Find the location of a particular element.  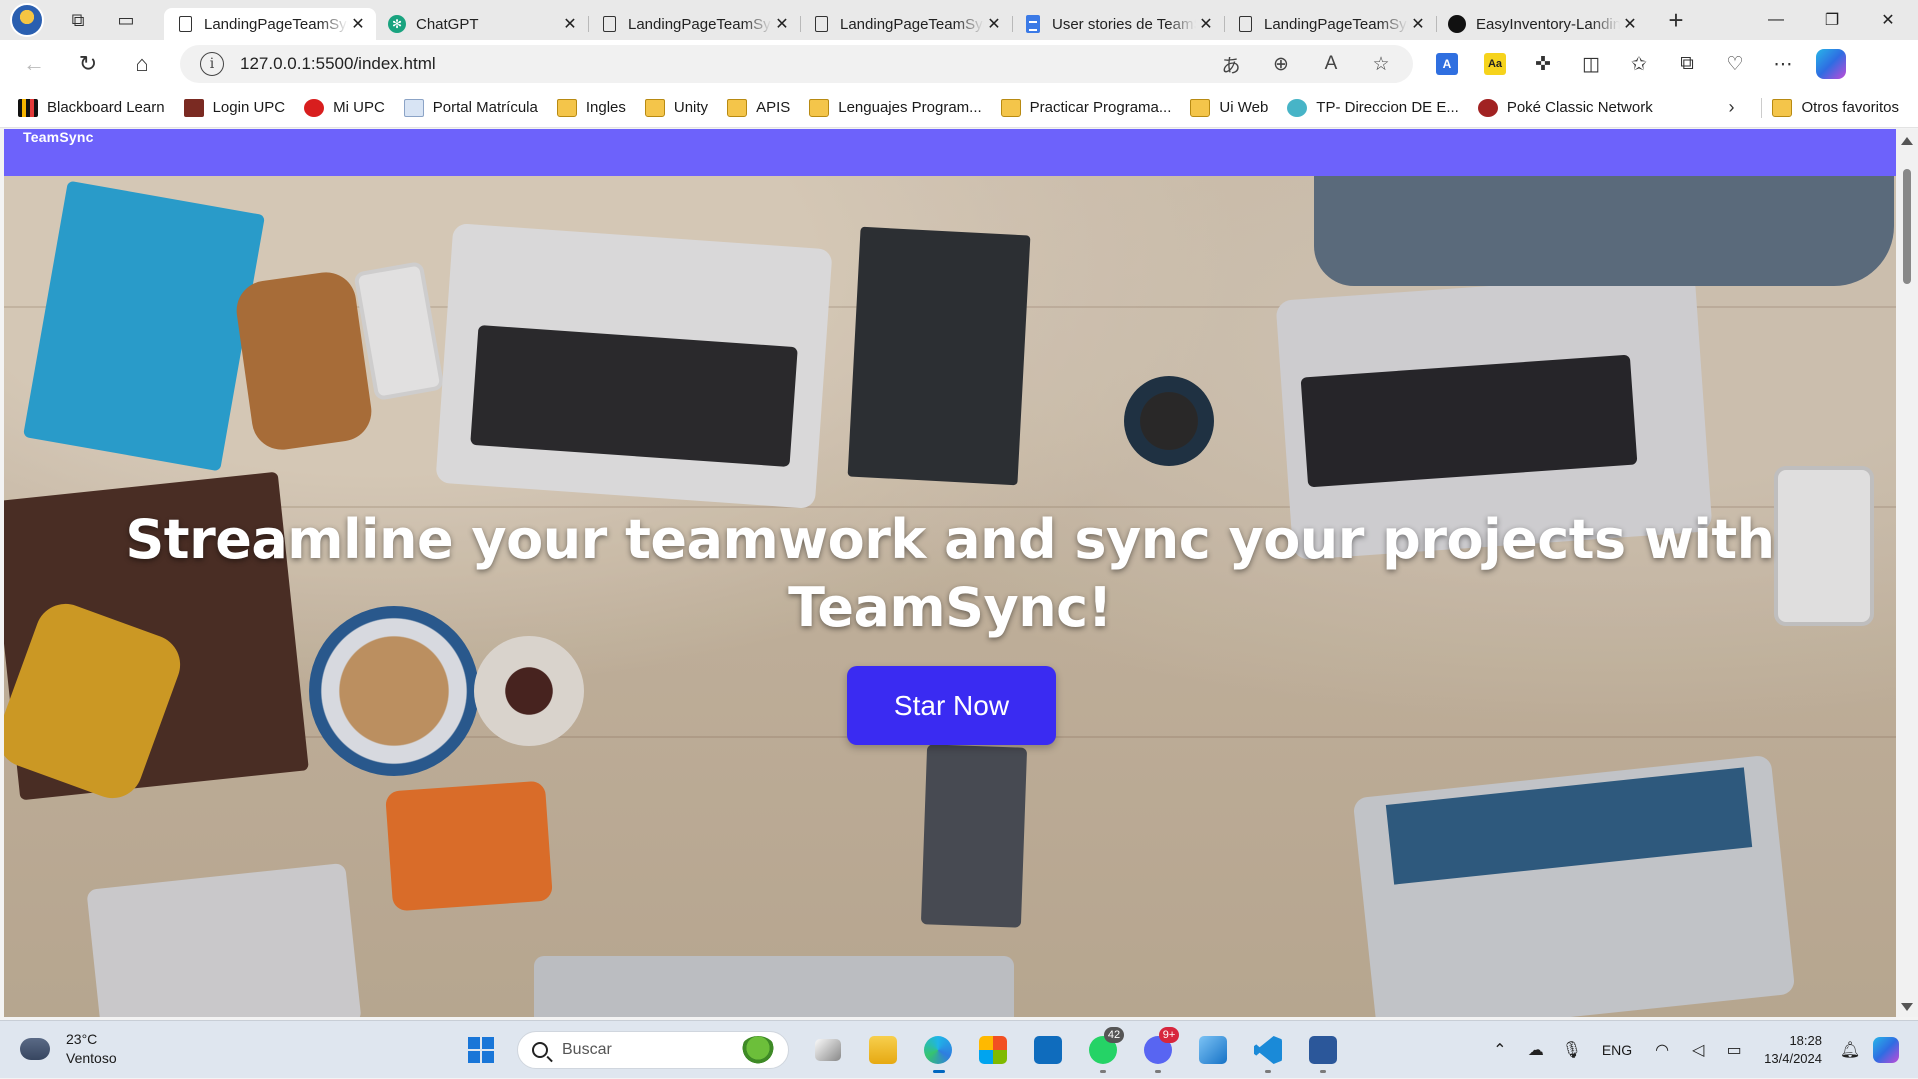

collections-icon: ⧉ is located at coordinates (1687, 64).